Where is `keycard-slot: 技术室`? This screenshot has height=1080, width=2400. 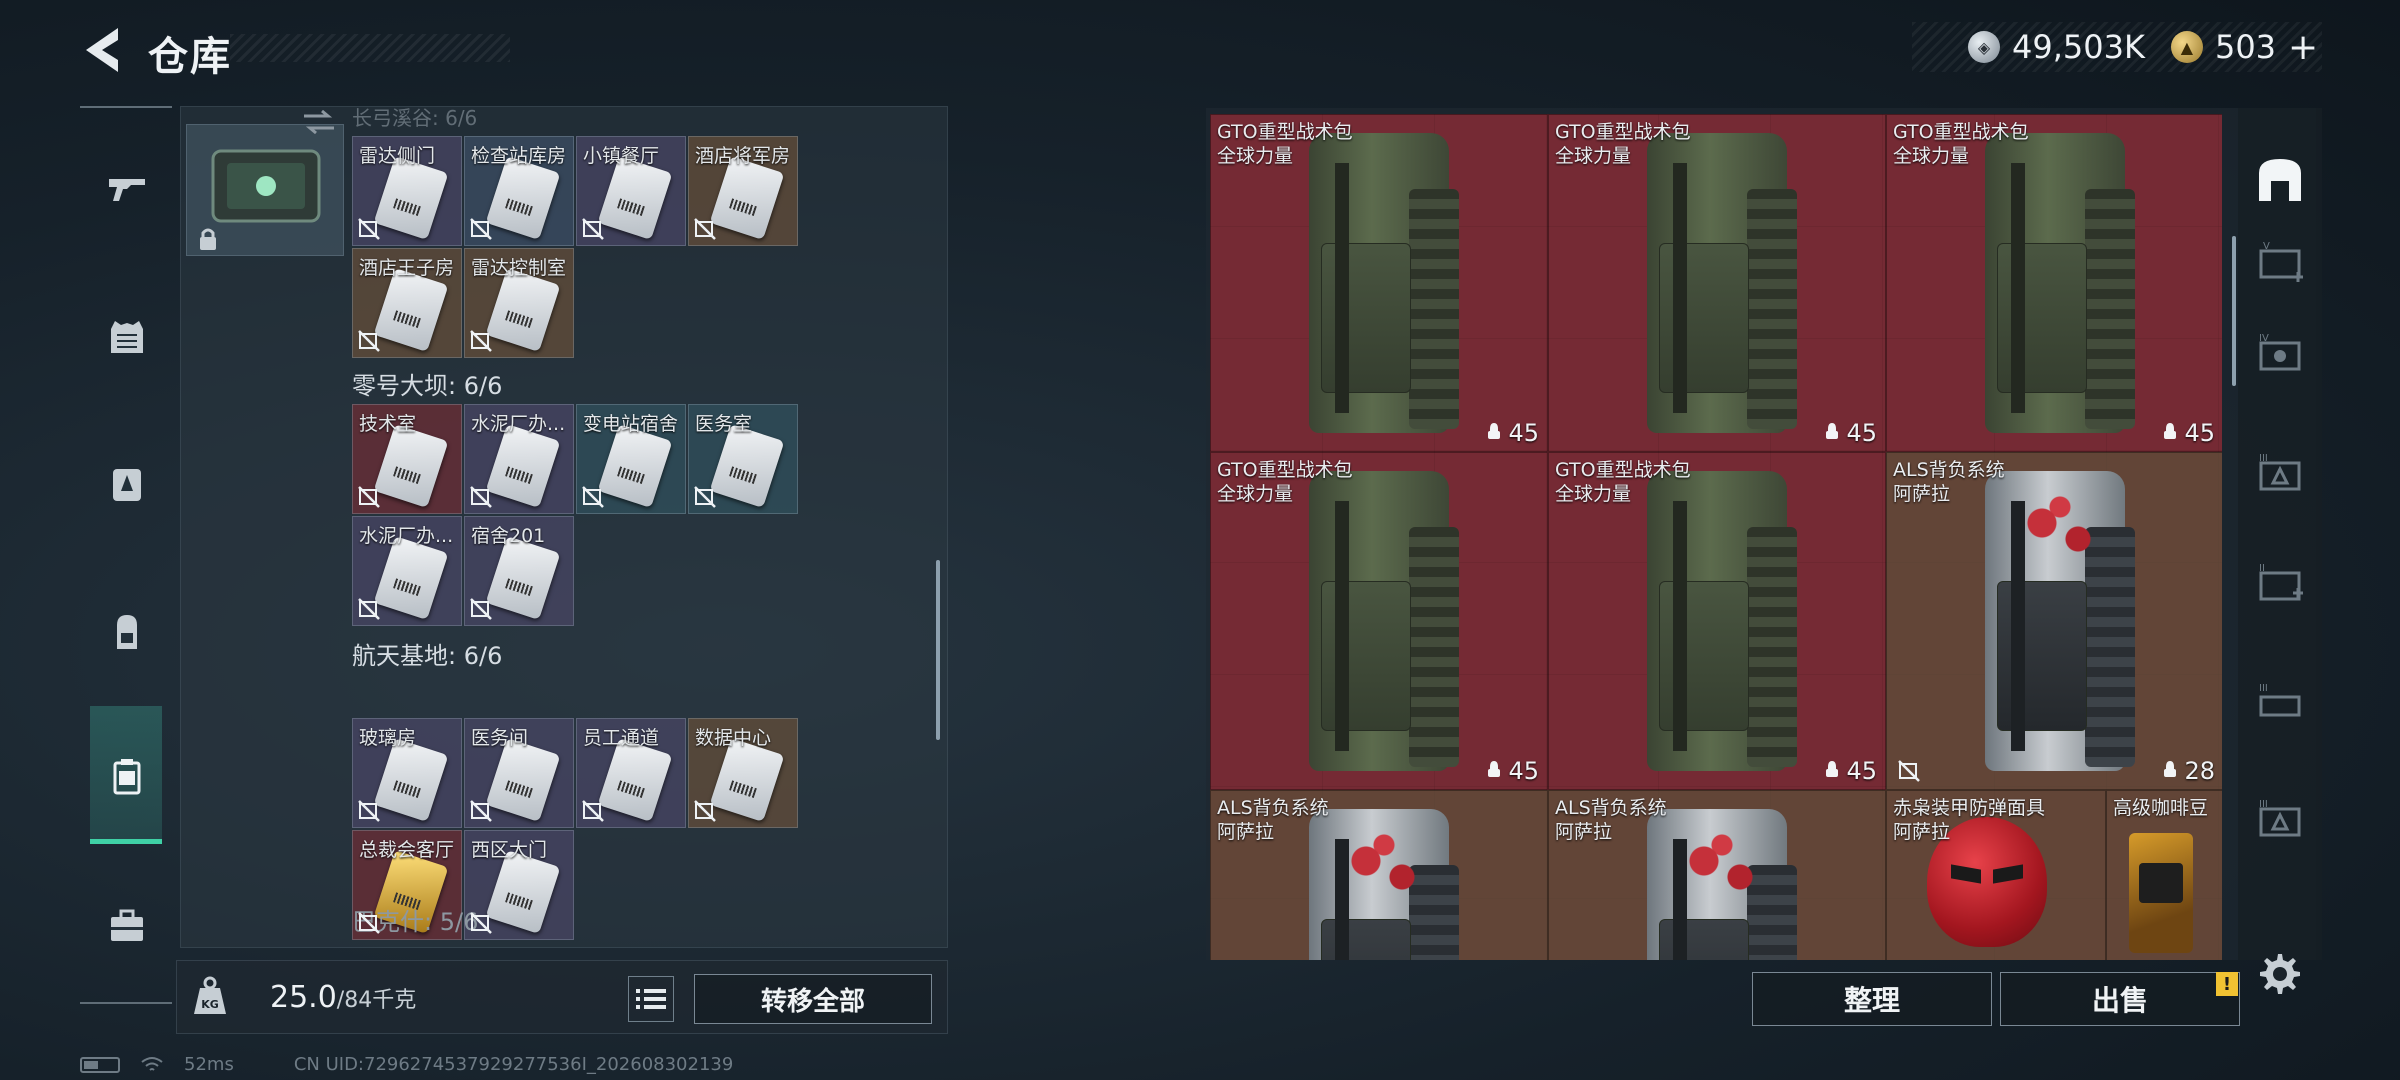
keycard-slot: 技术室 is located at coordinates (407, 459).